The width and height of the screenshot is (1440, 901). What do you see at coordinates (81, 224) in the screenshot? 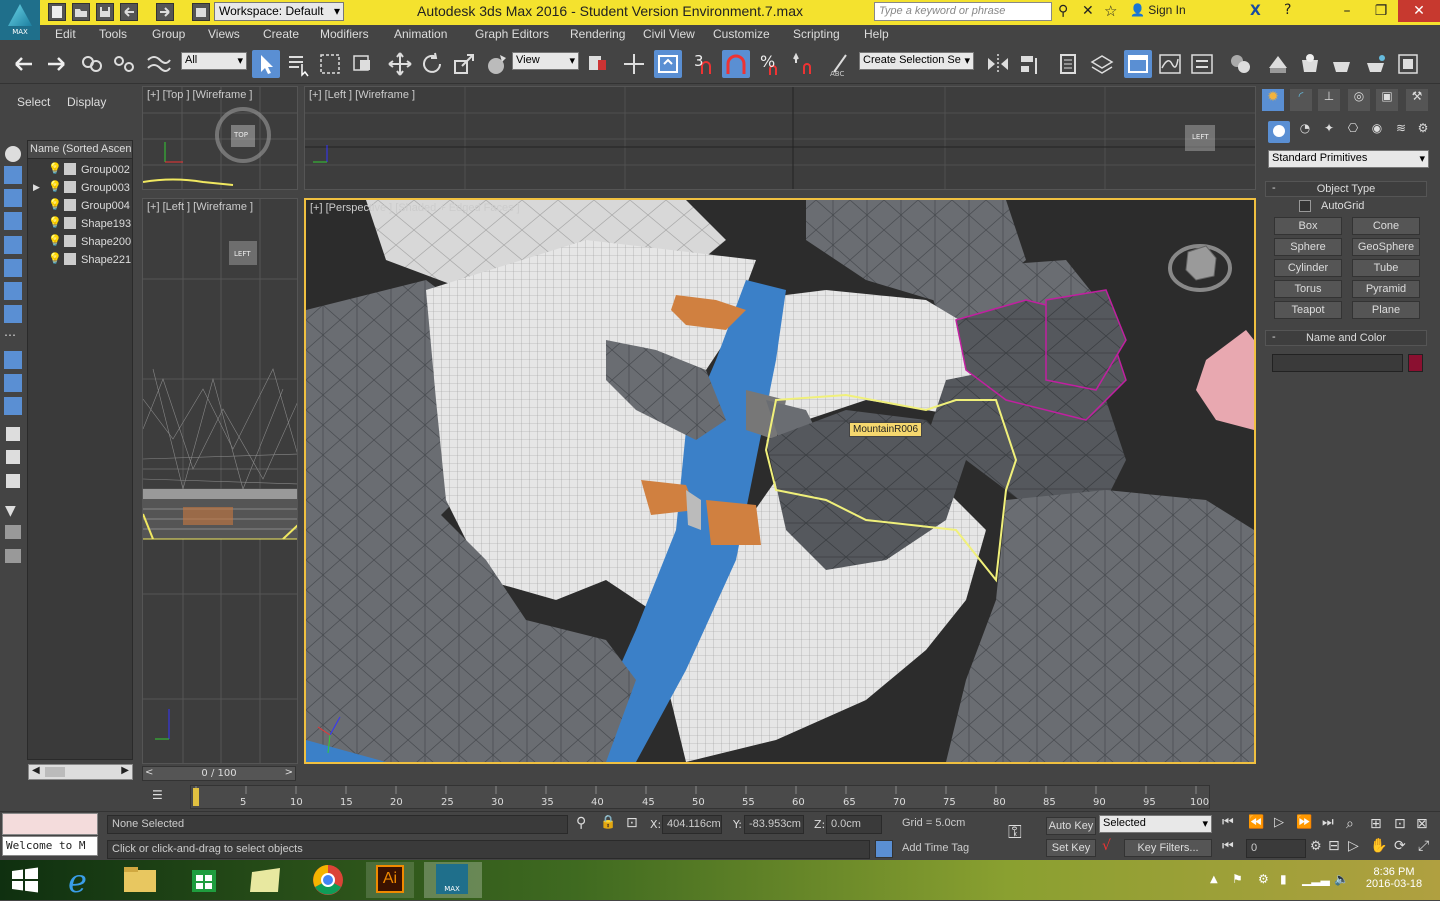
I see `list-item: 💡 Shape193` at bounding box center [81, 224].